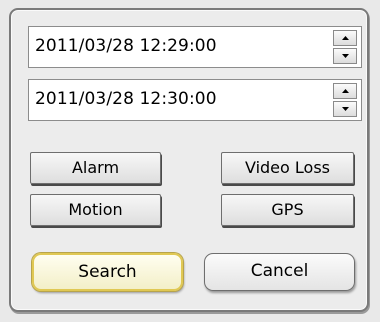 The image size is (380, 322). Describe the element at coordinates (287, 210) in the screenshot. I see `gps-button: GPS` at that location.